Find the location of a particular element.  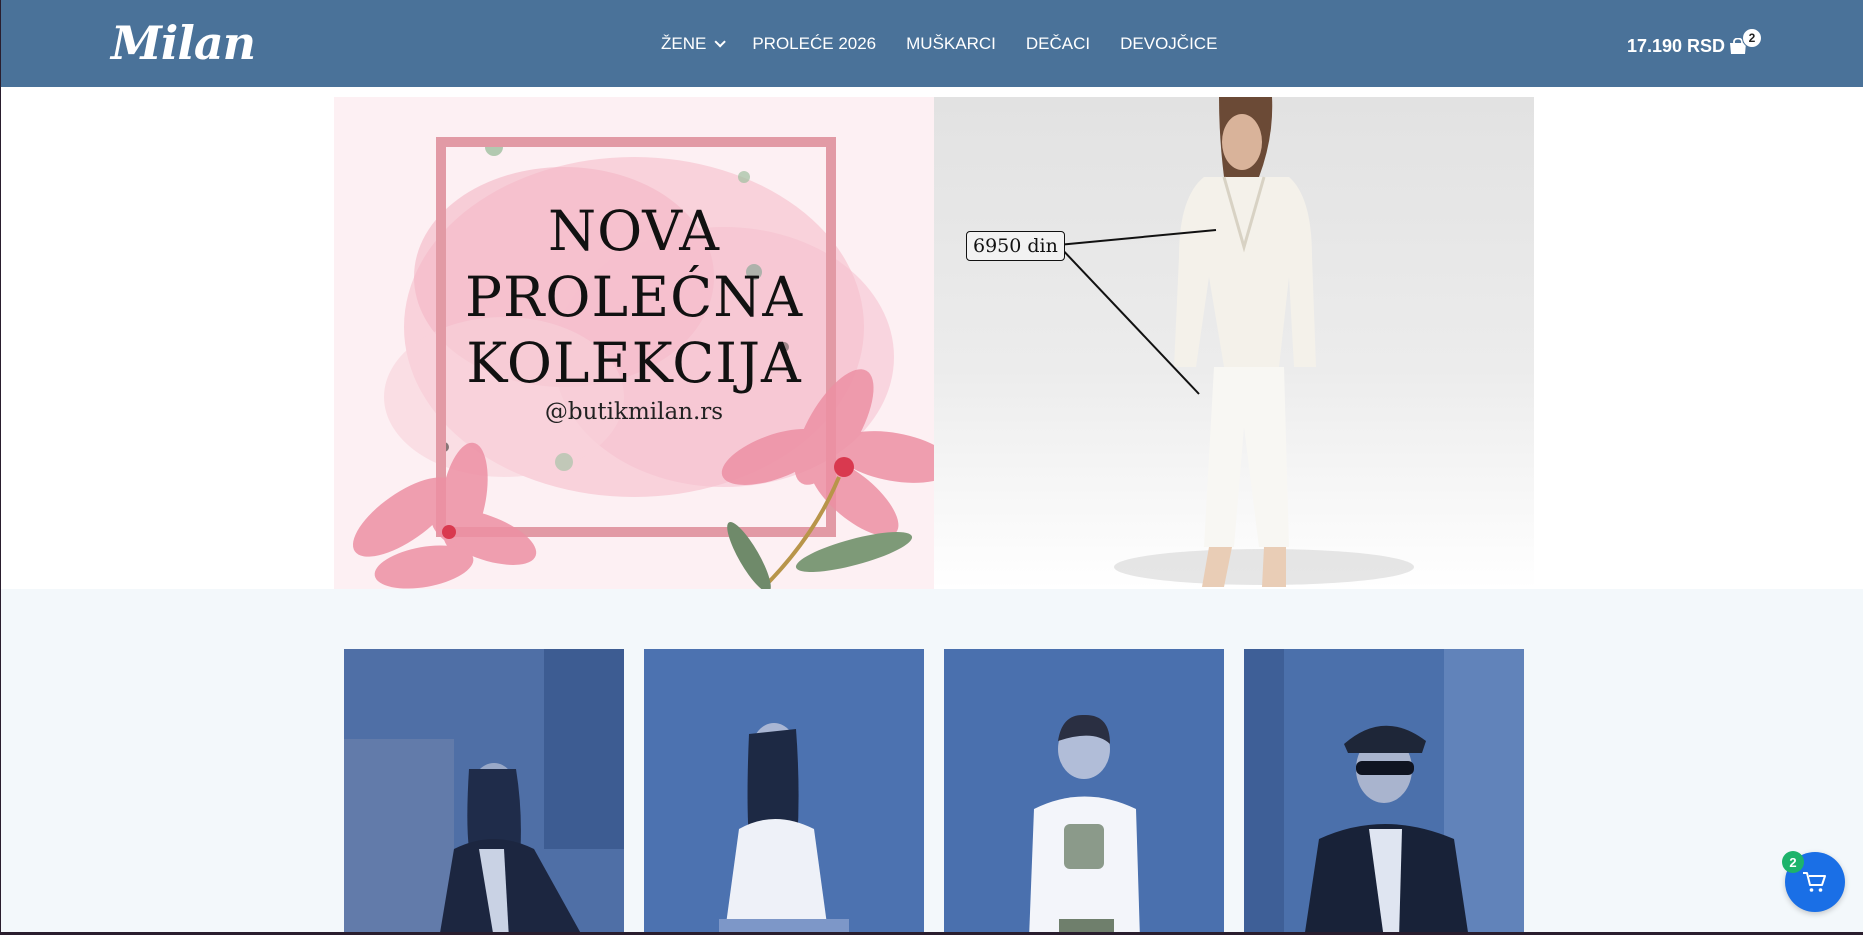

hero-title-line-3: KOLEKCIJA is located at coordinates (634, 363).